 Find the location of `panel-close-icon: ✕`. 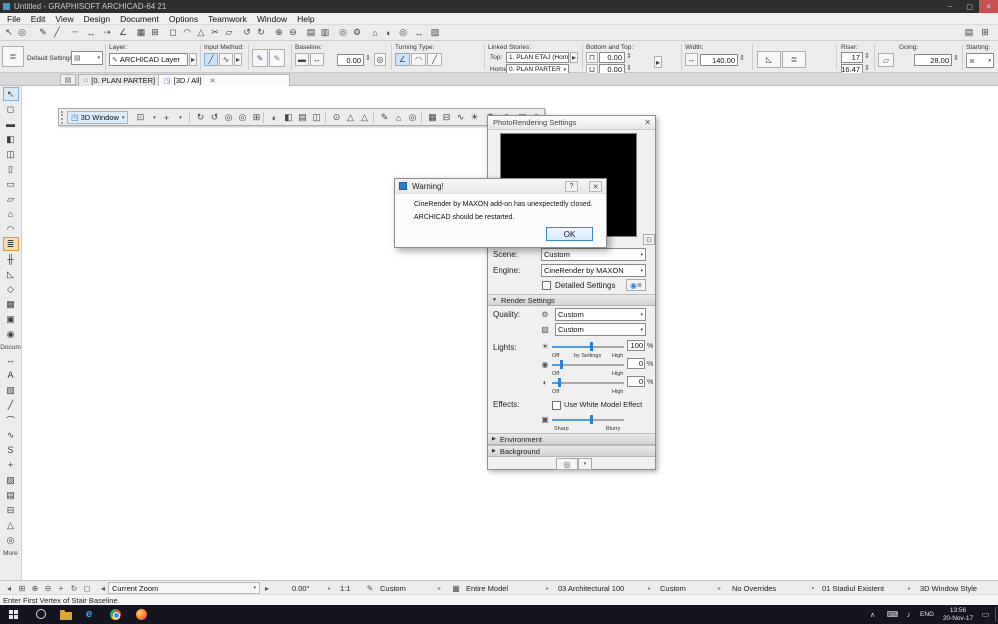

panel-close-icon: ✕ is located at coordinates (647, 122).